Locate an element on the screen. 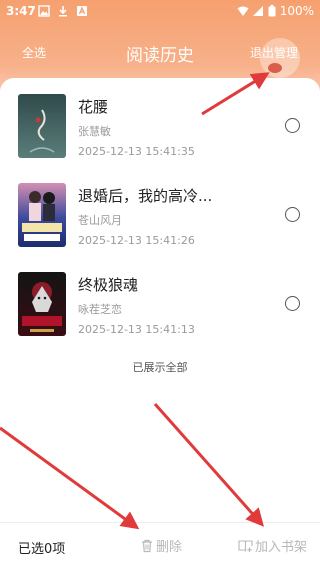  read-time: 2025-12-13 15:41:13 is located at coordinates (136, 329).